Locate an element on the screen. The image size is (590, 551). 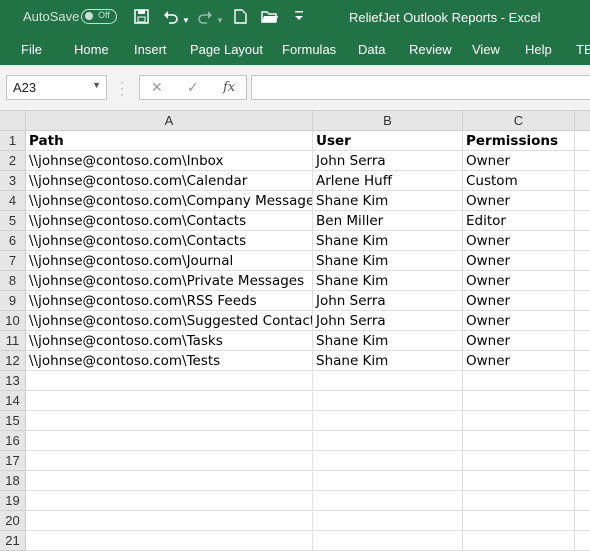
cell-a3: \\johnse@contoso.com\Calendar is located at coordinates (169, 181).